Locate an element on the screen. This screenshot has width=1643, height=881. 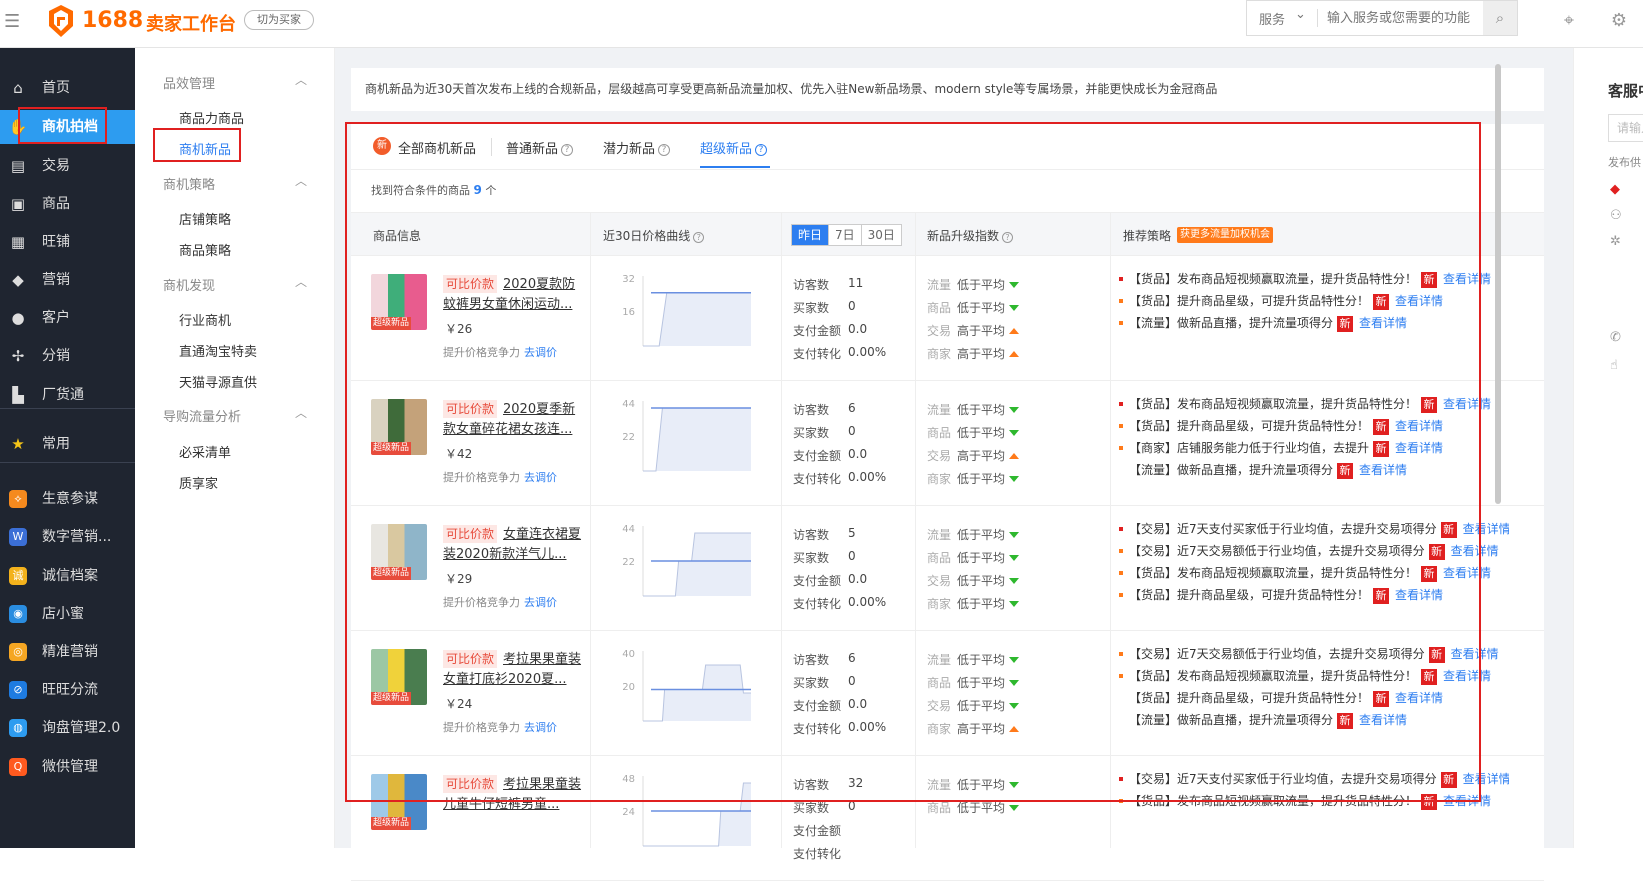
super-new-badge: 超级新品 is located at coordinates (391, 823).